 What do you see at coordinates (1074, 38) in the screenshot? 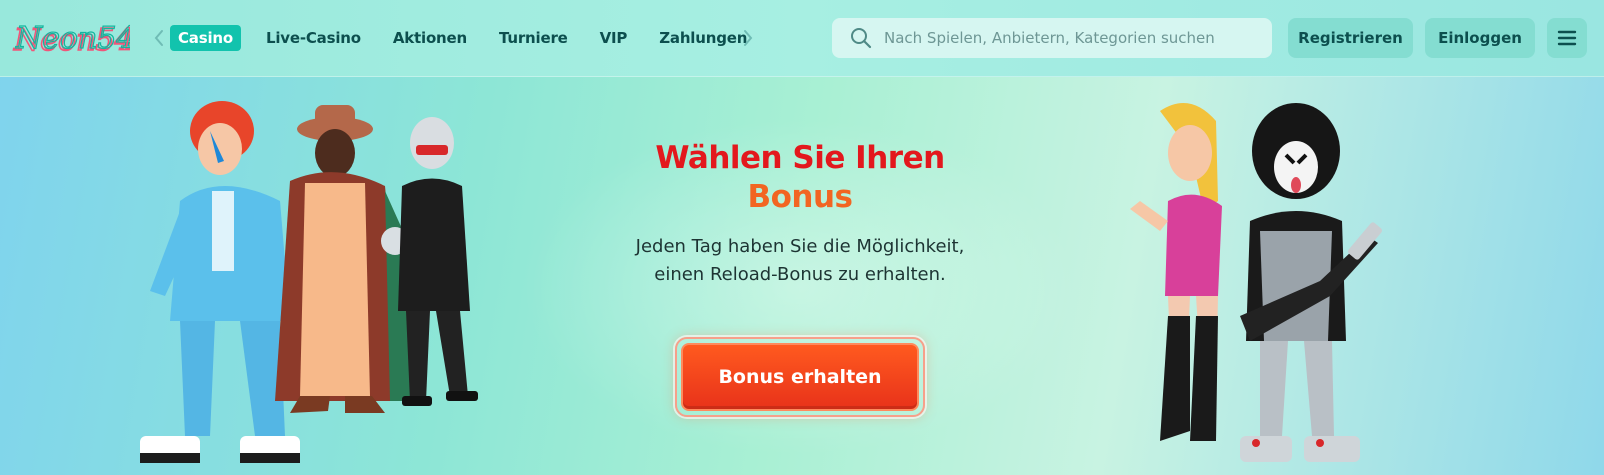
I see `search-input` at bounding box center [1074, 38].